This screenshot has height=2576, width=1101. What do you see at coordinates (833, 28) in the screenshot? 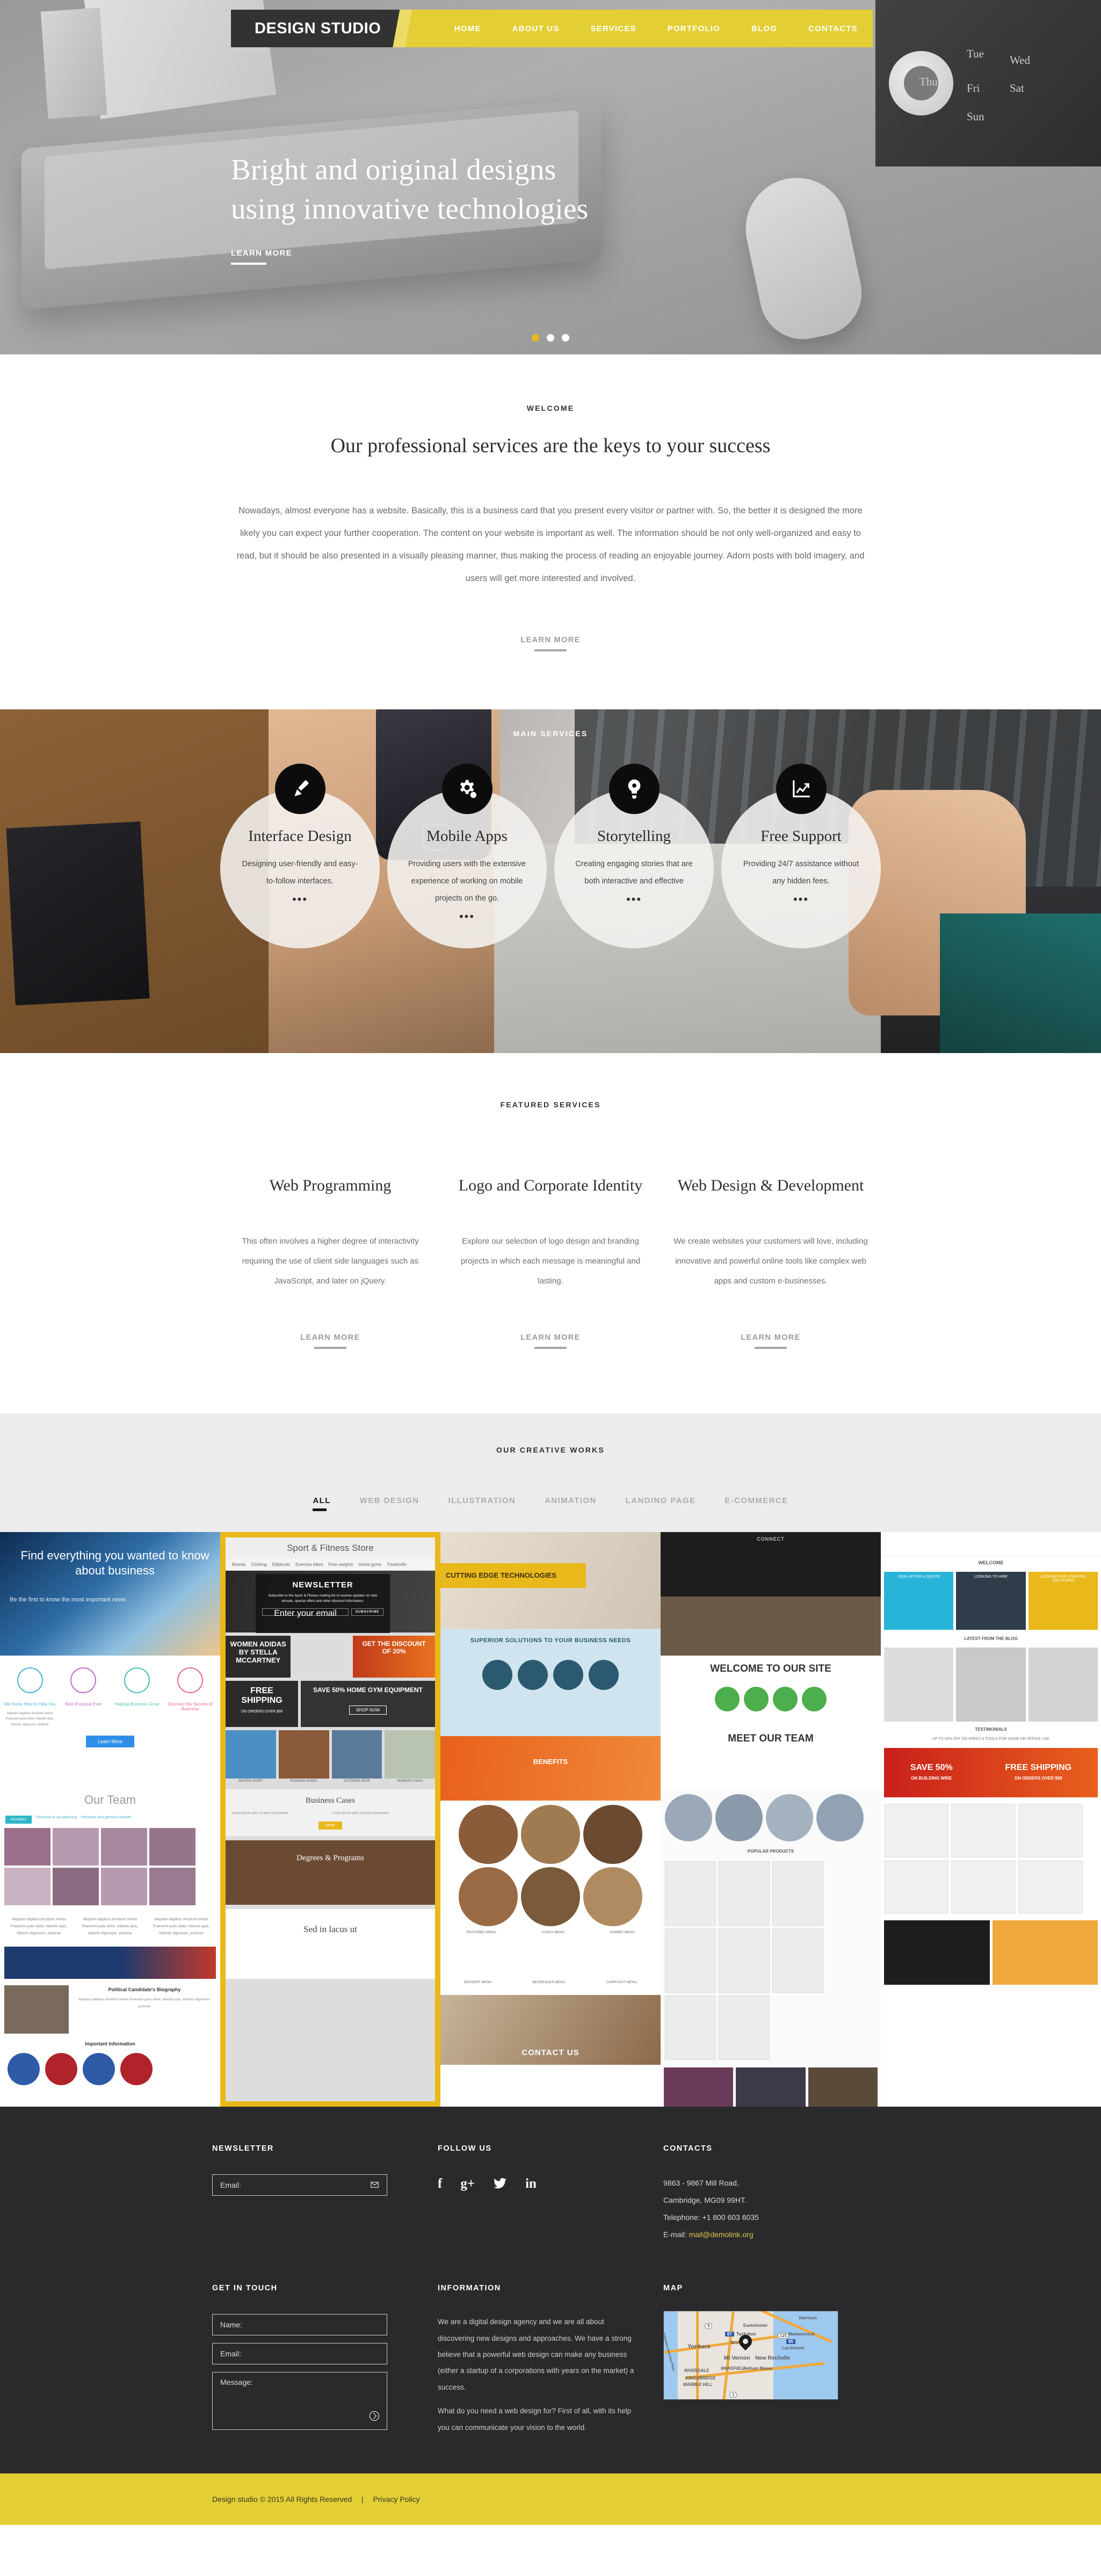
I see `nav-item-contacts: CONTACTS` at bounding box center [833, 28].